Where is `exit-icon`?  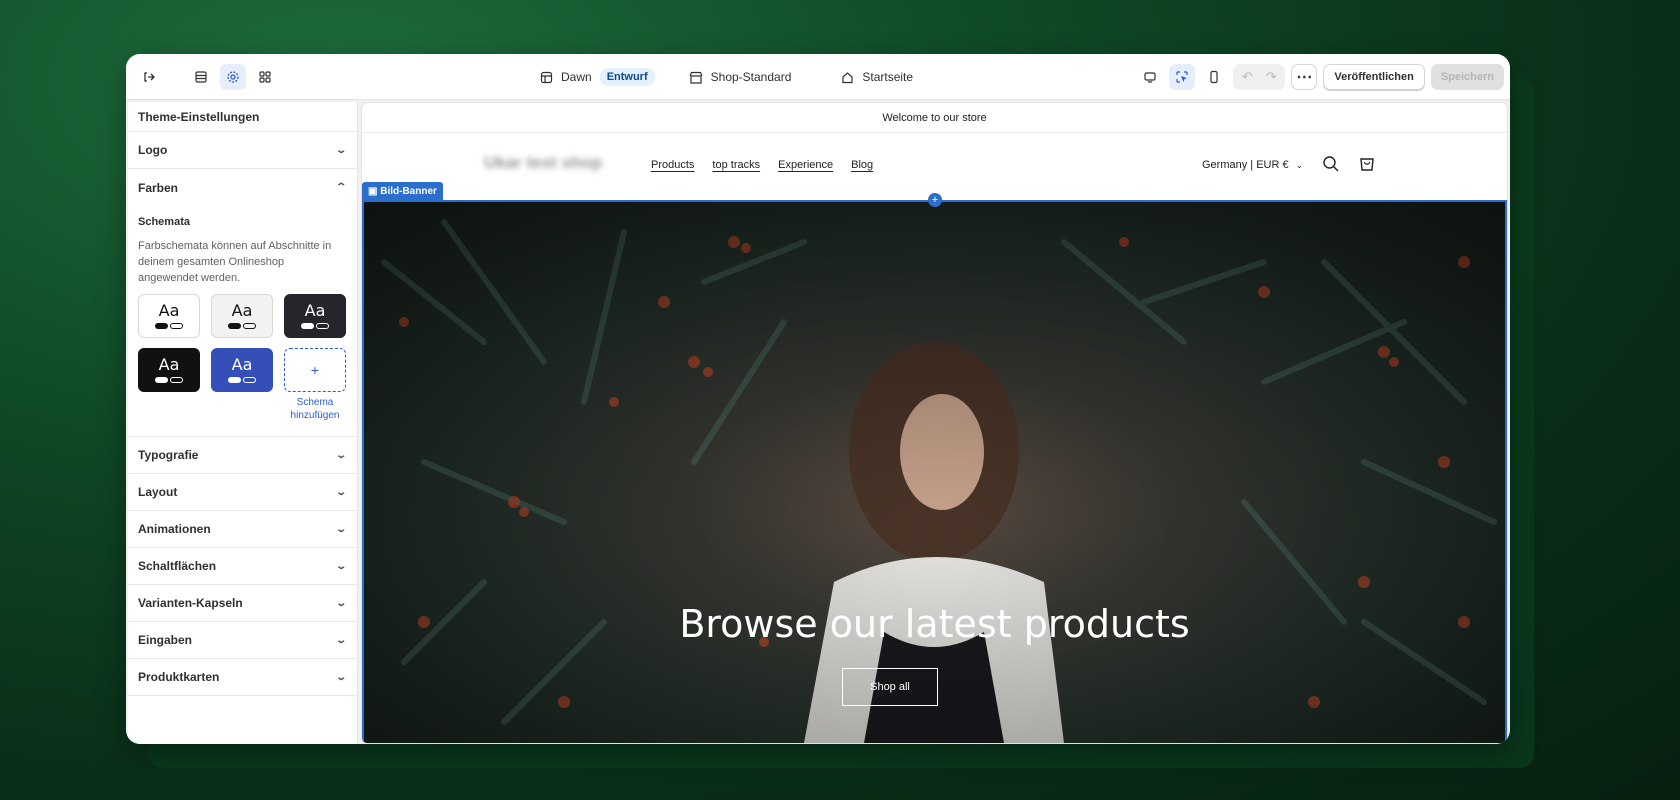
exit-icon is located at coordinates (149, 77).